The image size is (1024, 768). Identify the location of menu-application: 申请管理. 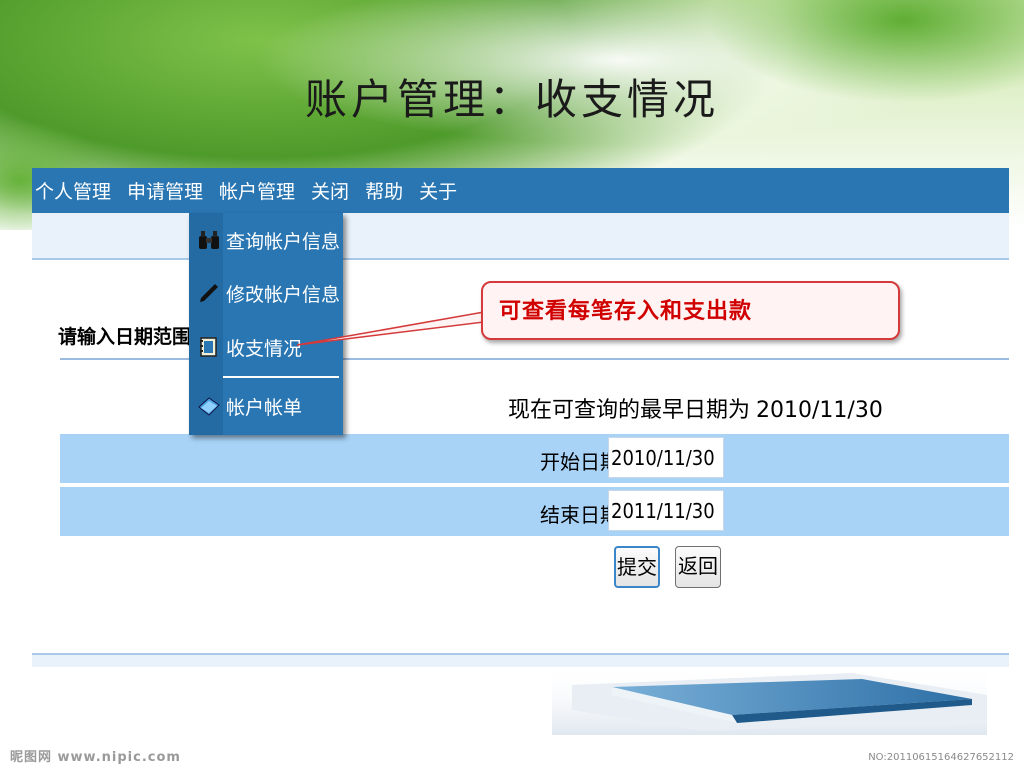
(165, 190).